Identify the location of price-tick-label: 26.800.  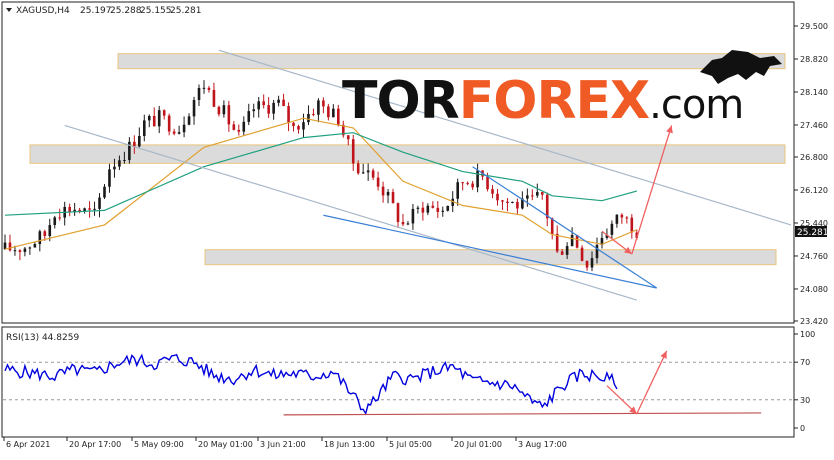
(814, 157).